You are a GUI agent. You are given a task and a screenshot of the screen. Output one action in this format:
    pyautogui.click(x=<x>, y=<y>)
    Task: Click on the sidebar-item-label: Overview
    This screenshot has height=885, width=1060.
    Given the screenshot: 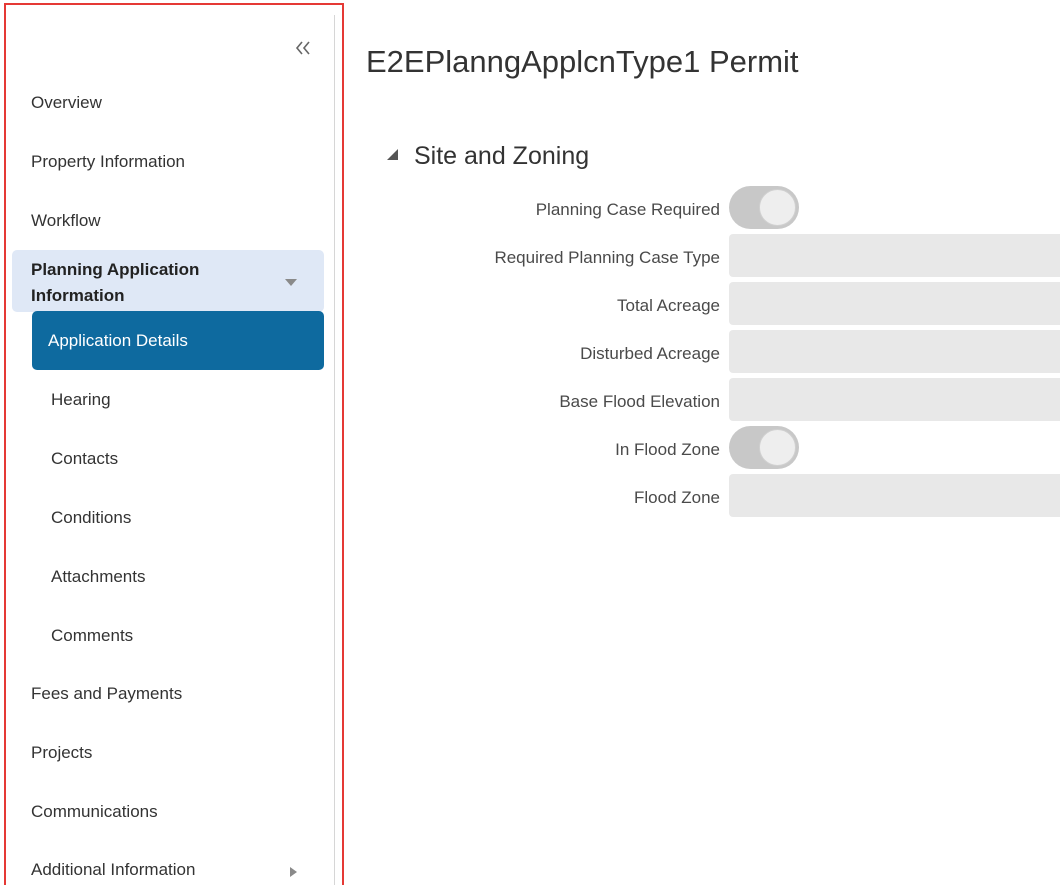 What is the action you would take?
    pyautogui.click(x=66, y=102)
    